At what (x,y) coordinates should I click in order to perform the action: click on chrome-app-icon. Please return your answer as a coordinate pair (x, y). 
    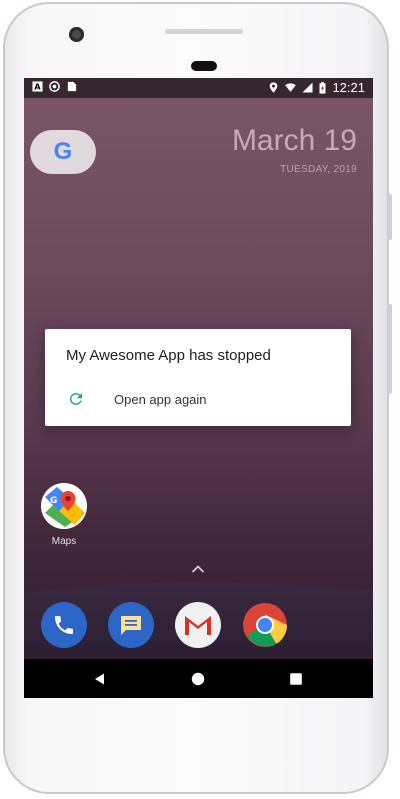
    Looking at the image, I should click on (265, 625).